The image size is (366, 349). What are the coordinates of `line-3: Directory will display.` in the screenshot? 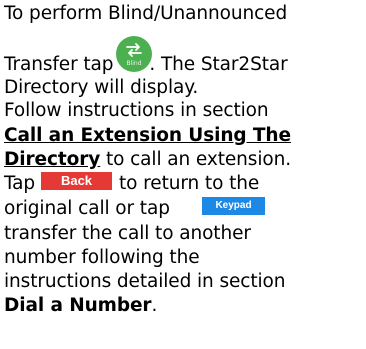 It's located at (101, 88).